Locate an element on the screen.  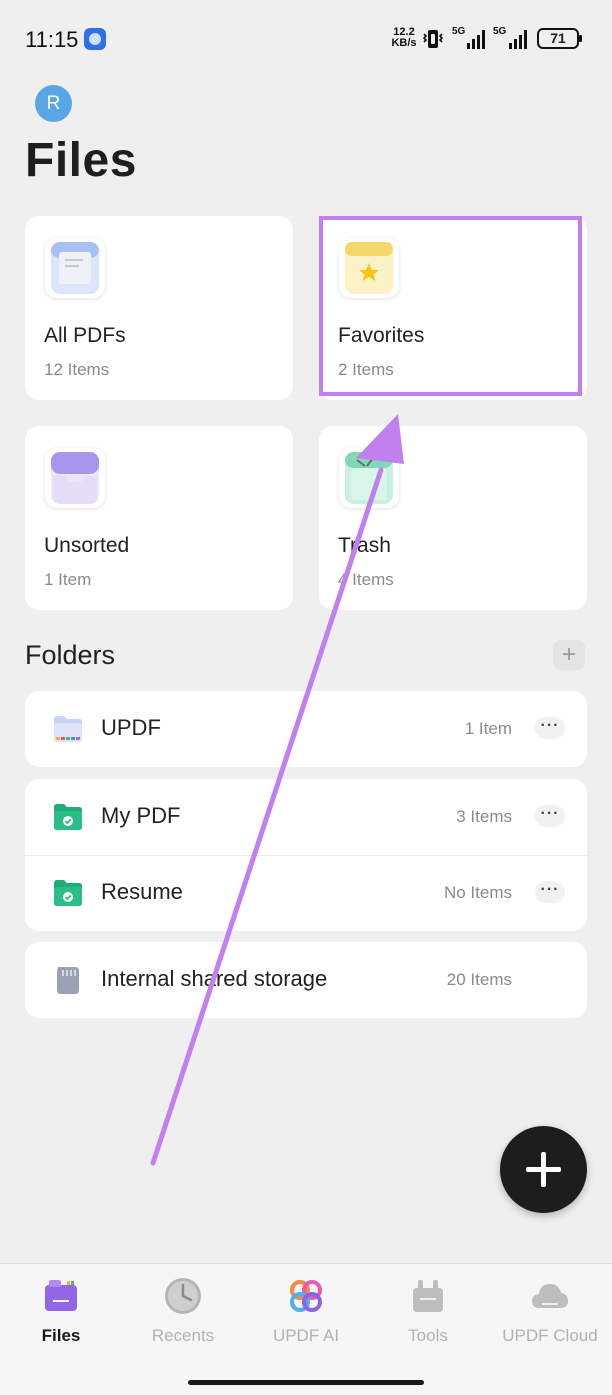
trash-bin-icon is located at coordinates (369, 478).